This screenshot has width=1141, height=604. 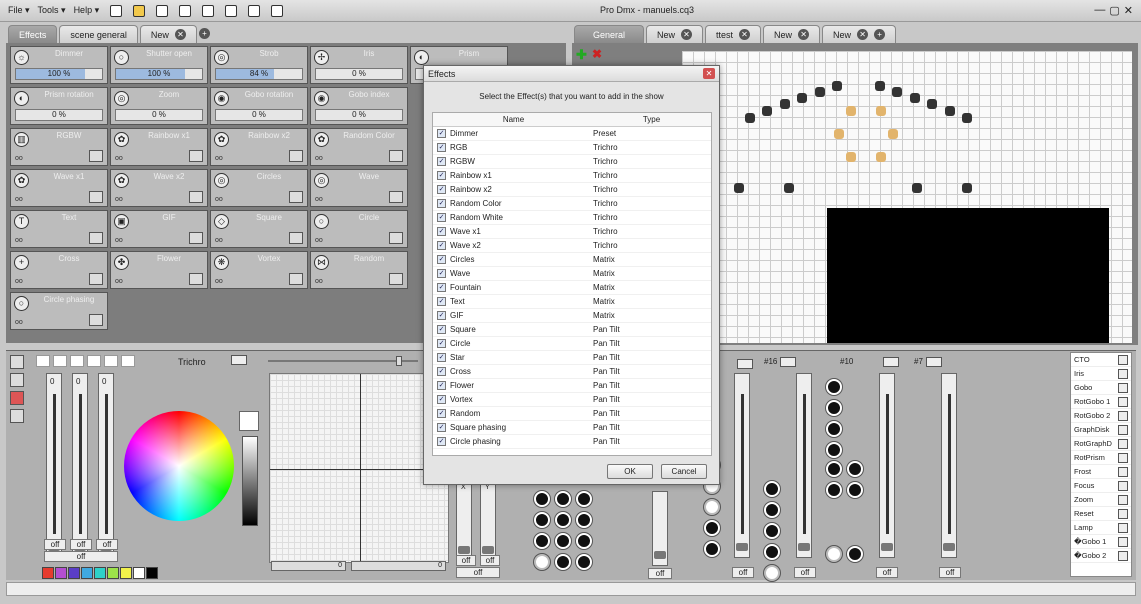 What do you see at coordinates (572, 274) in the screenshot?
I see `table-row: ✓ Wave Matrix` at bounding box center [572, 274].